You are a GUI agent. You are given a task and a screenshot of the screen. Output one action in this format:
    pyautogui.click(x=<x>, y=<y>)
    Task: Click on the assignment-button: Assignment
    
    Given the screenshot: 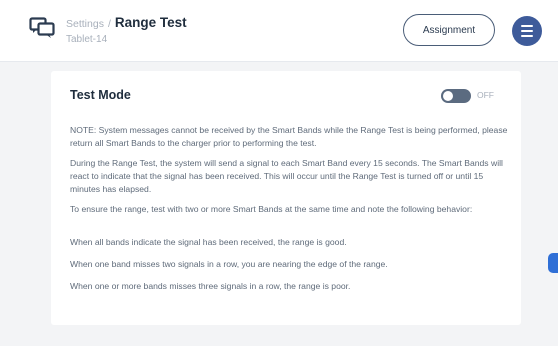 What is the action you would take?
    pyautogui.click(x=449, y=30)
    